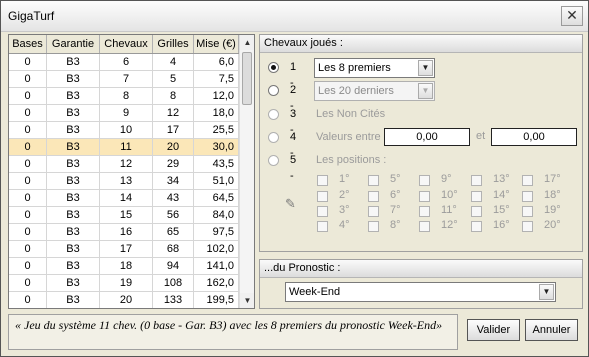  I want to click on table-row: 0 B3 12 29 43,5, so click(124, 164).